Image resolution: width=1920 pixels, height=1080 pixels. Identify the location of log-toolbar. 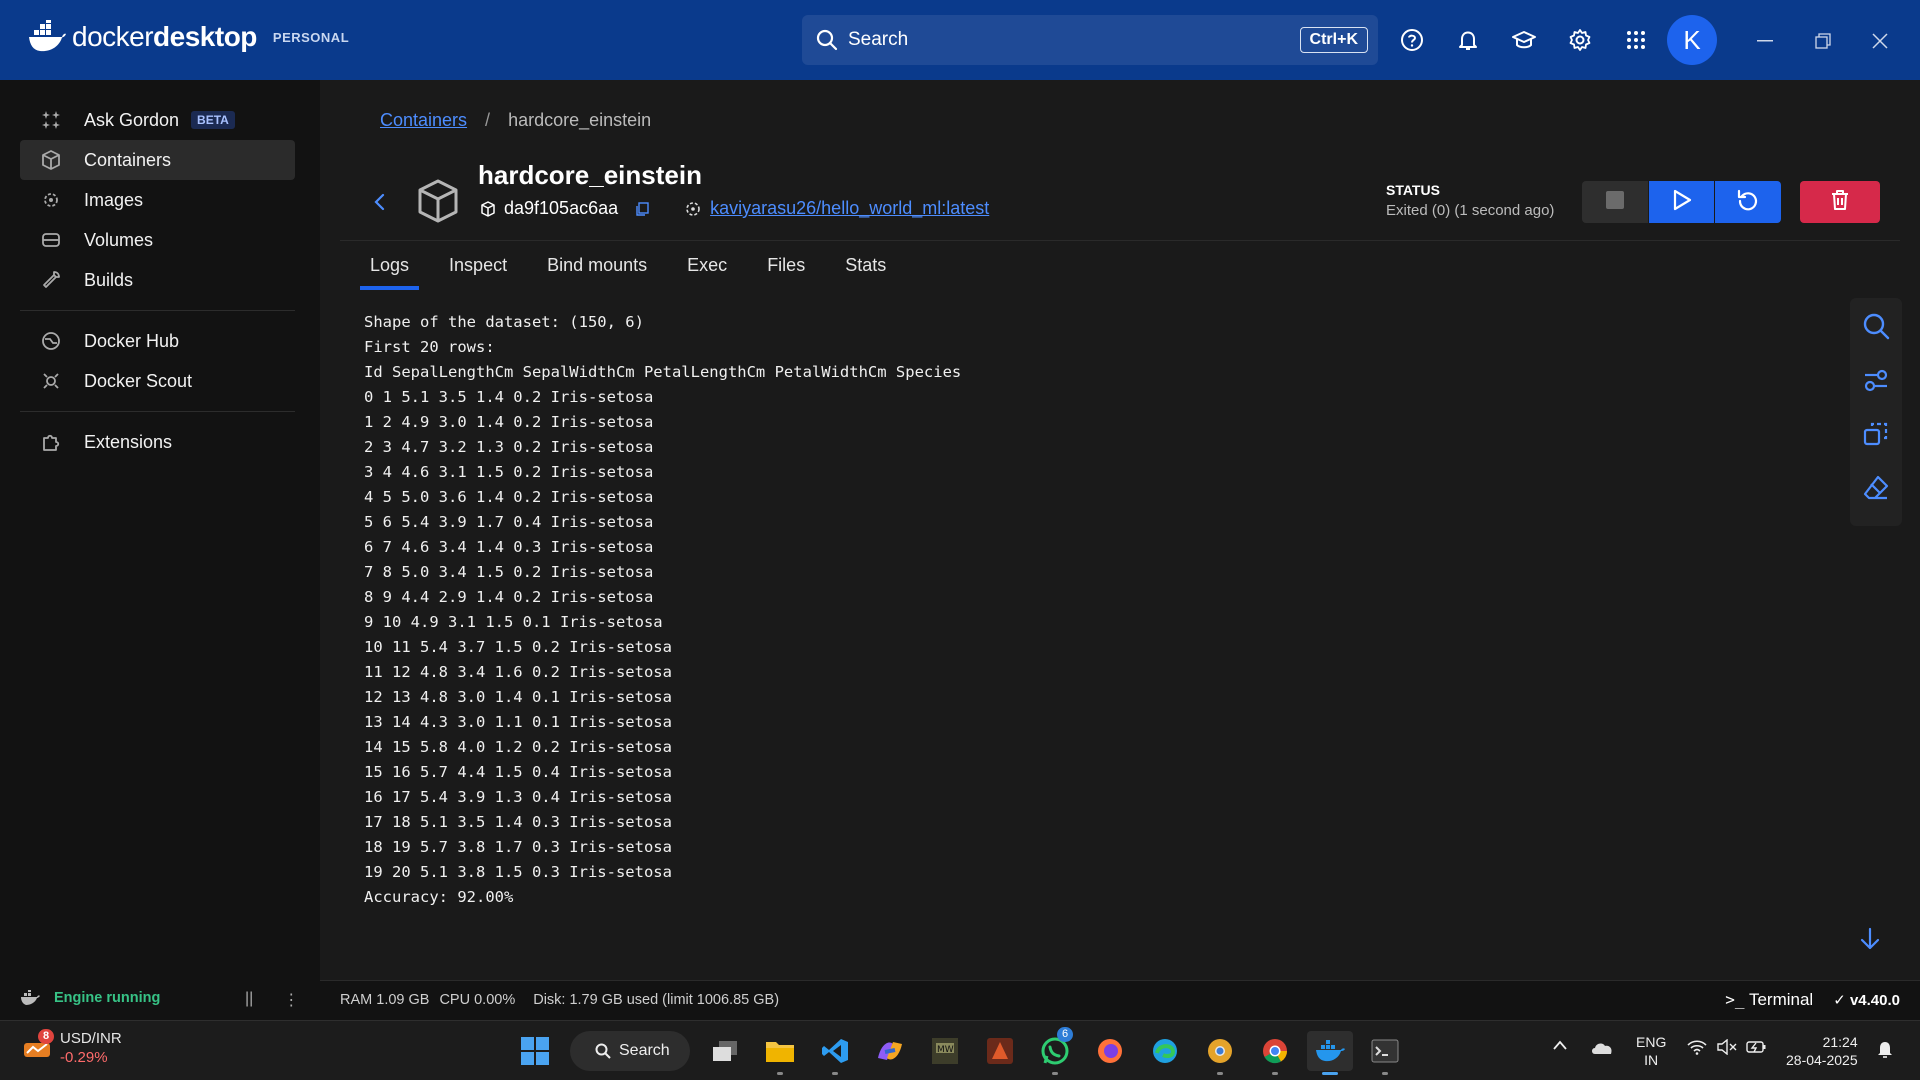
(1876, 412).